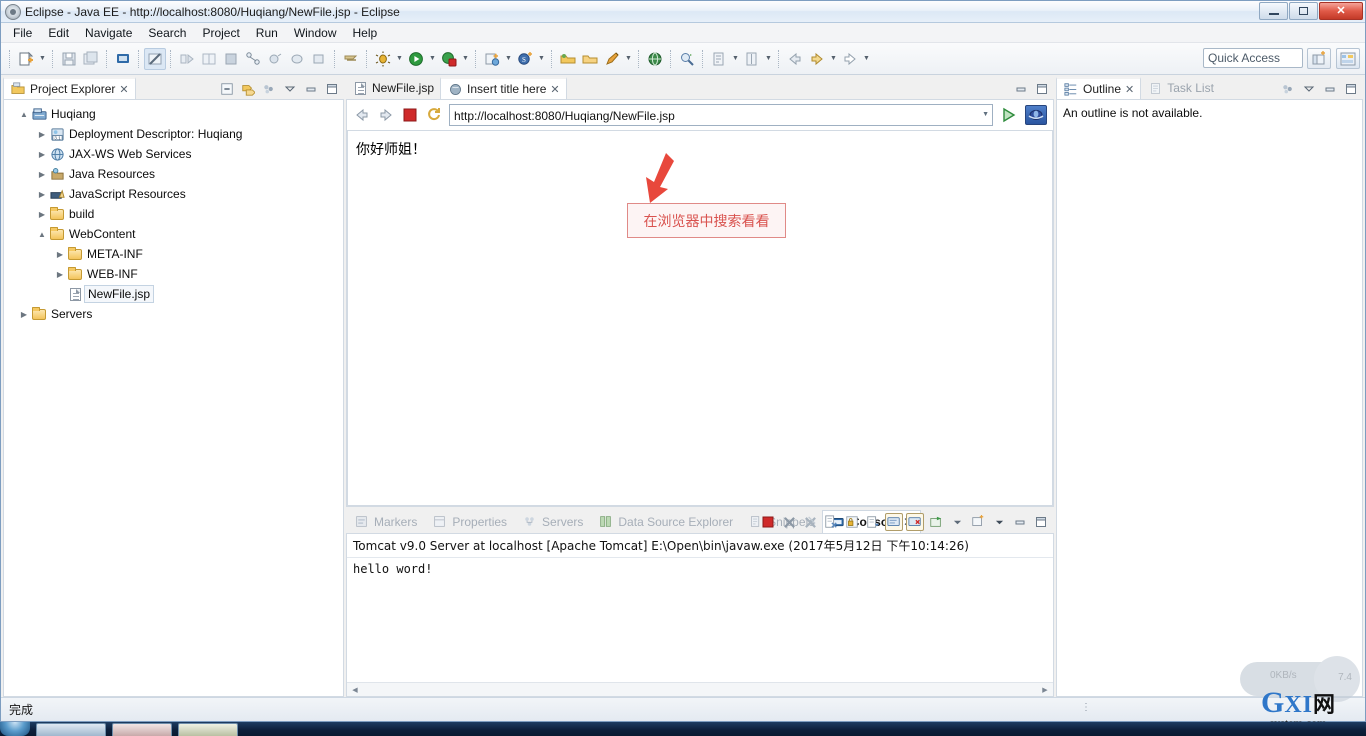 This screenshot has height=736, width=1366. What do you see at coordinates (687, 59) in the screenshot?
I see `search-icon` at bounding box center [687, 59].